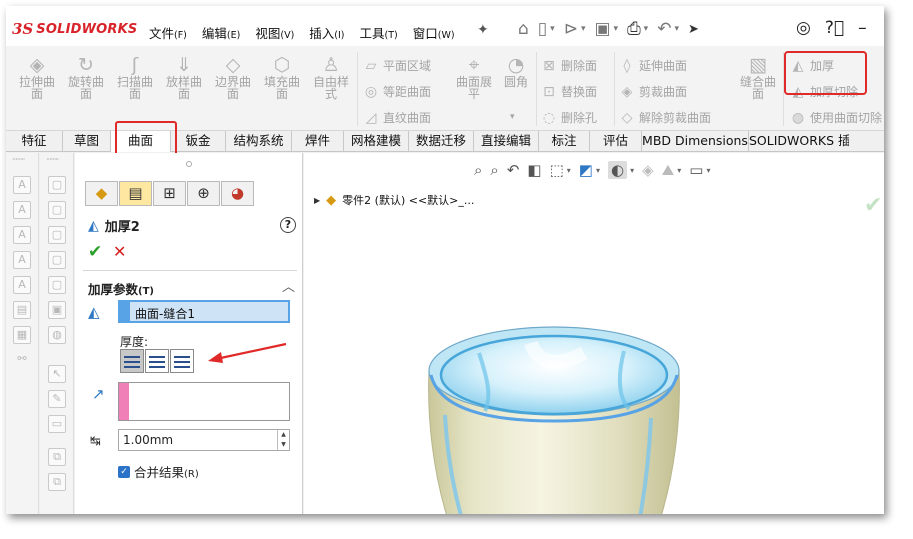  Describe the element at coordinates (648, 170) in the screenshot. I see `appearance-icon: ◈` at that location.